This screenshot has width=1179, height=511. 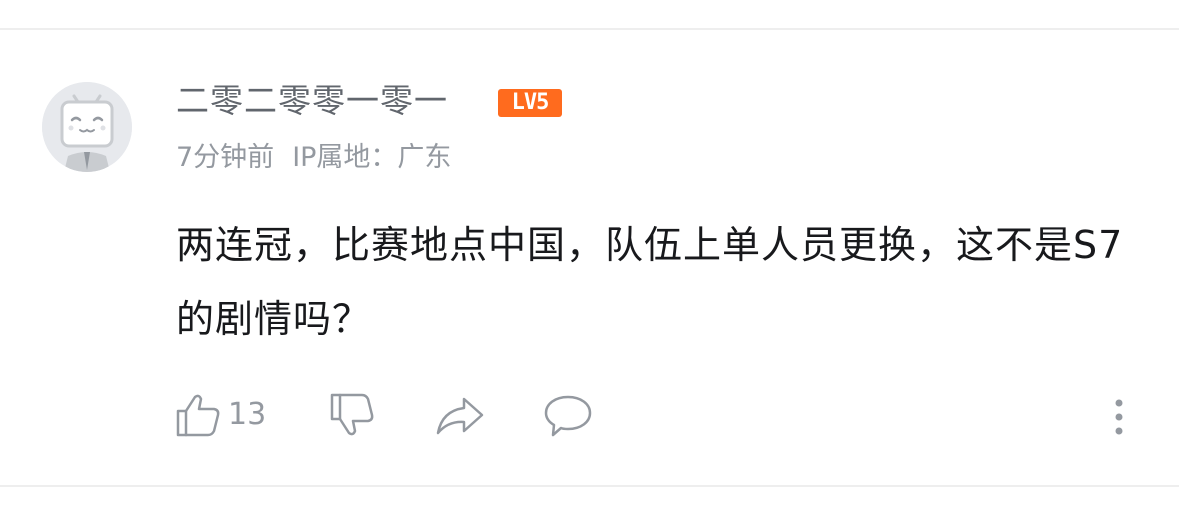 What do you see at coordinates (589, 486) in the screenshot?
I see `bottom-divider` at bounding box center [589, 486].